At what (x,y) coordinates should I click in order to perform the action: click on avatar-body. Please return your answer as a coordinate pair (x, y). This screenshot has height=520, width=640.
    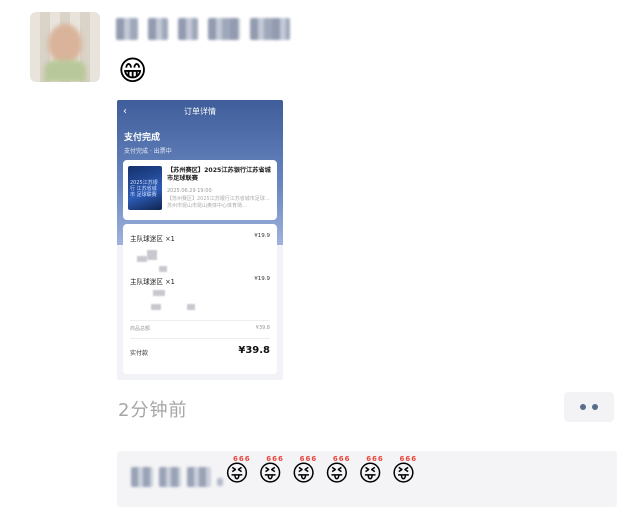
    Looking at the image, I should click on (65, 71).